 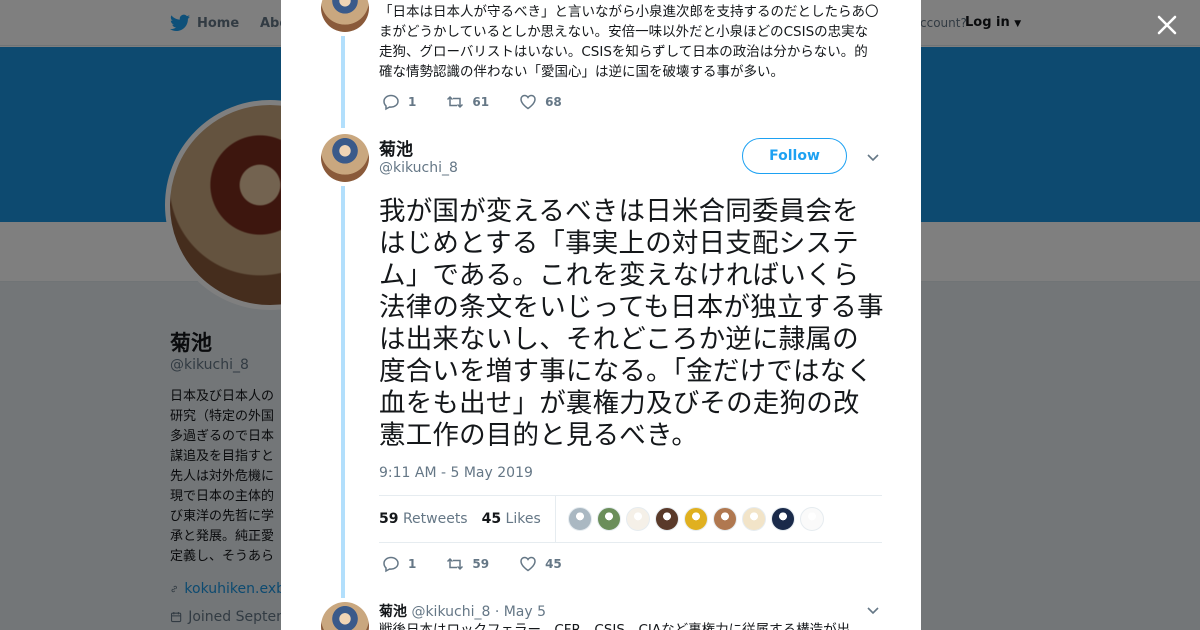 What do you see at coordinates (555, 519) in the screenshot?
I see `stats-divider` at bounding box center [555, 519].